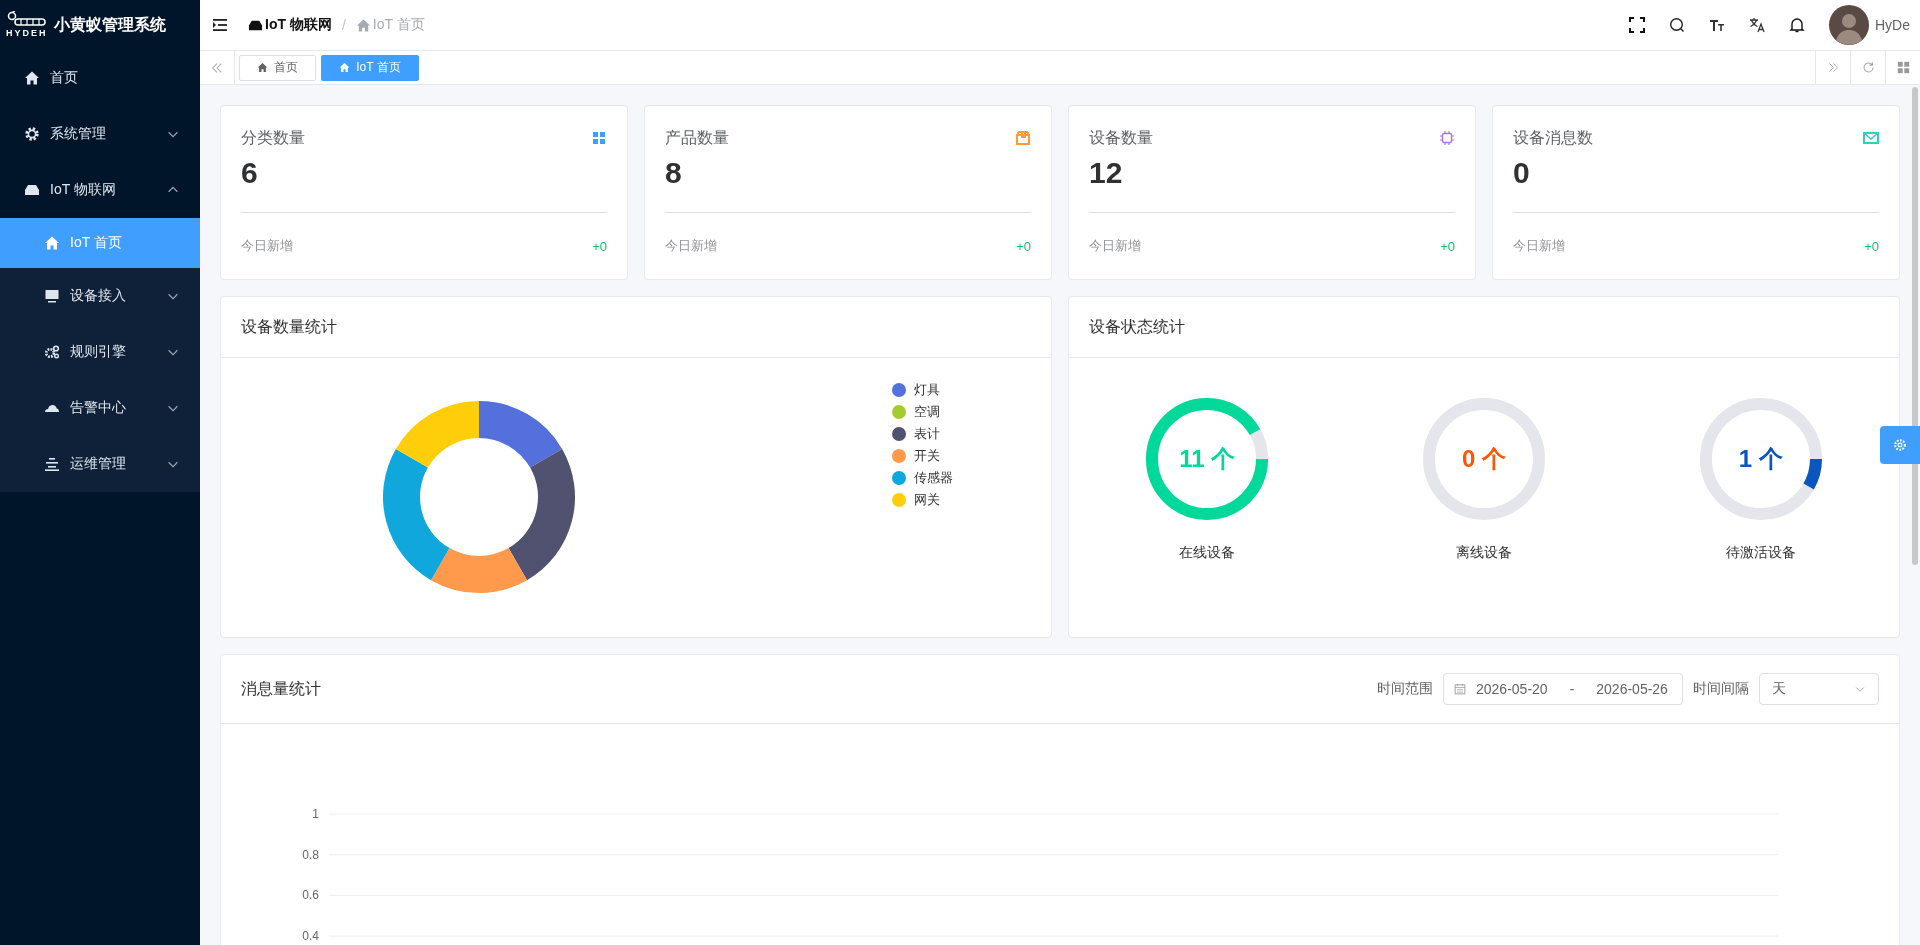 The height and width of the screenshot is (945, 1920). Describe the element at coordinates (52, 352) in the screenshot. I see `gears-icon` at that location.